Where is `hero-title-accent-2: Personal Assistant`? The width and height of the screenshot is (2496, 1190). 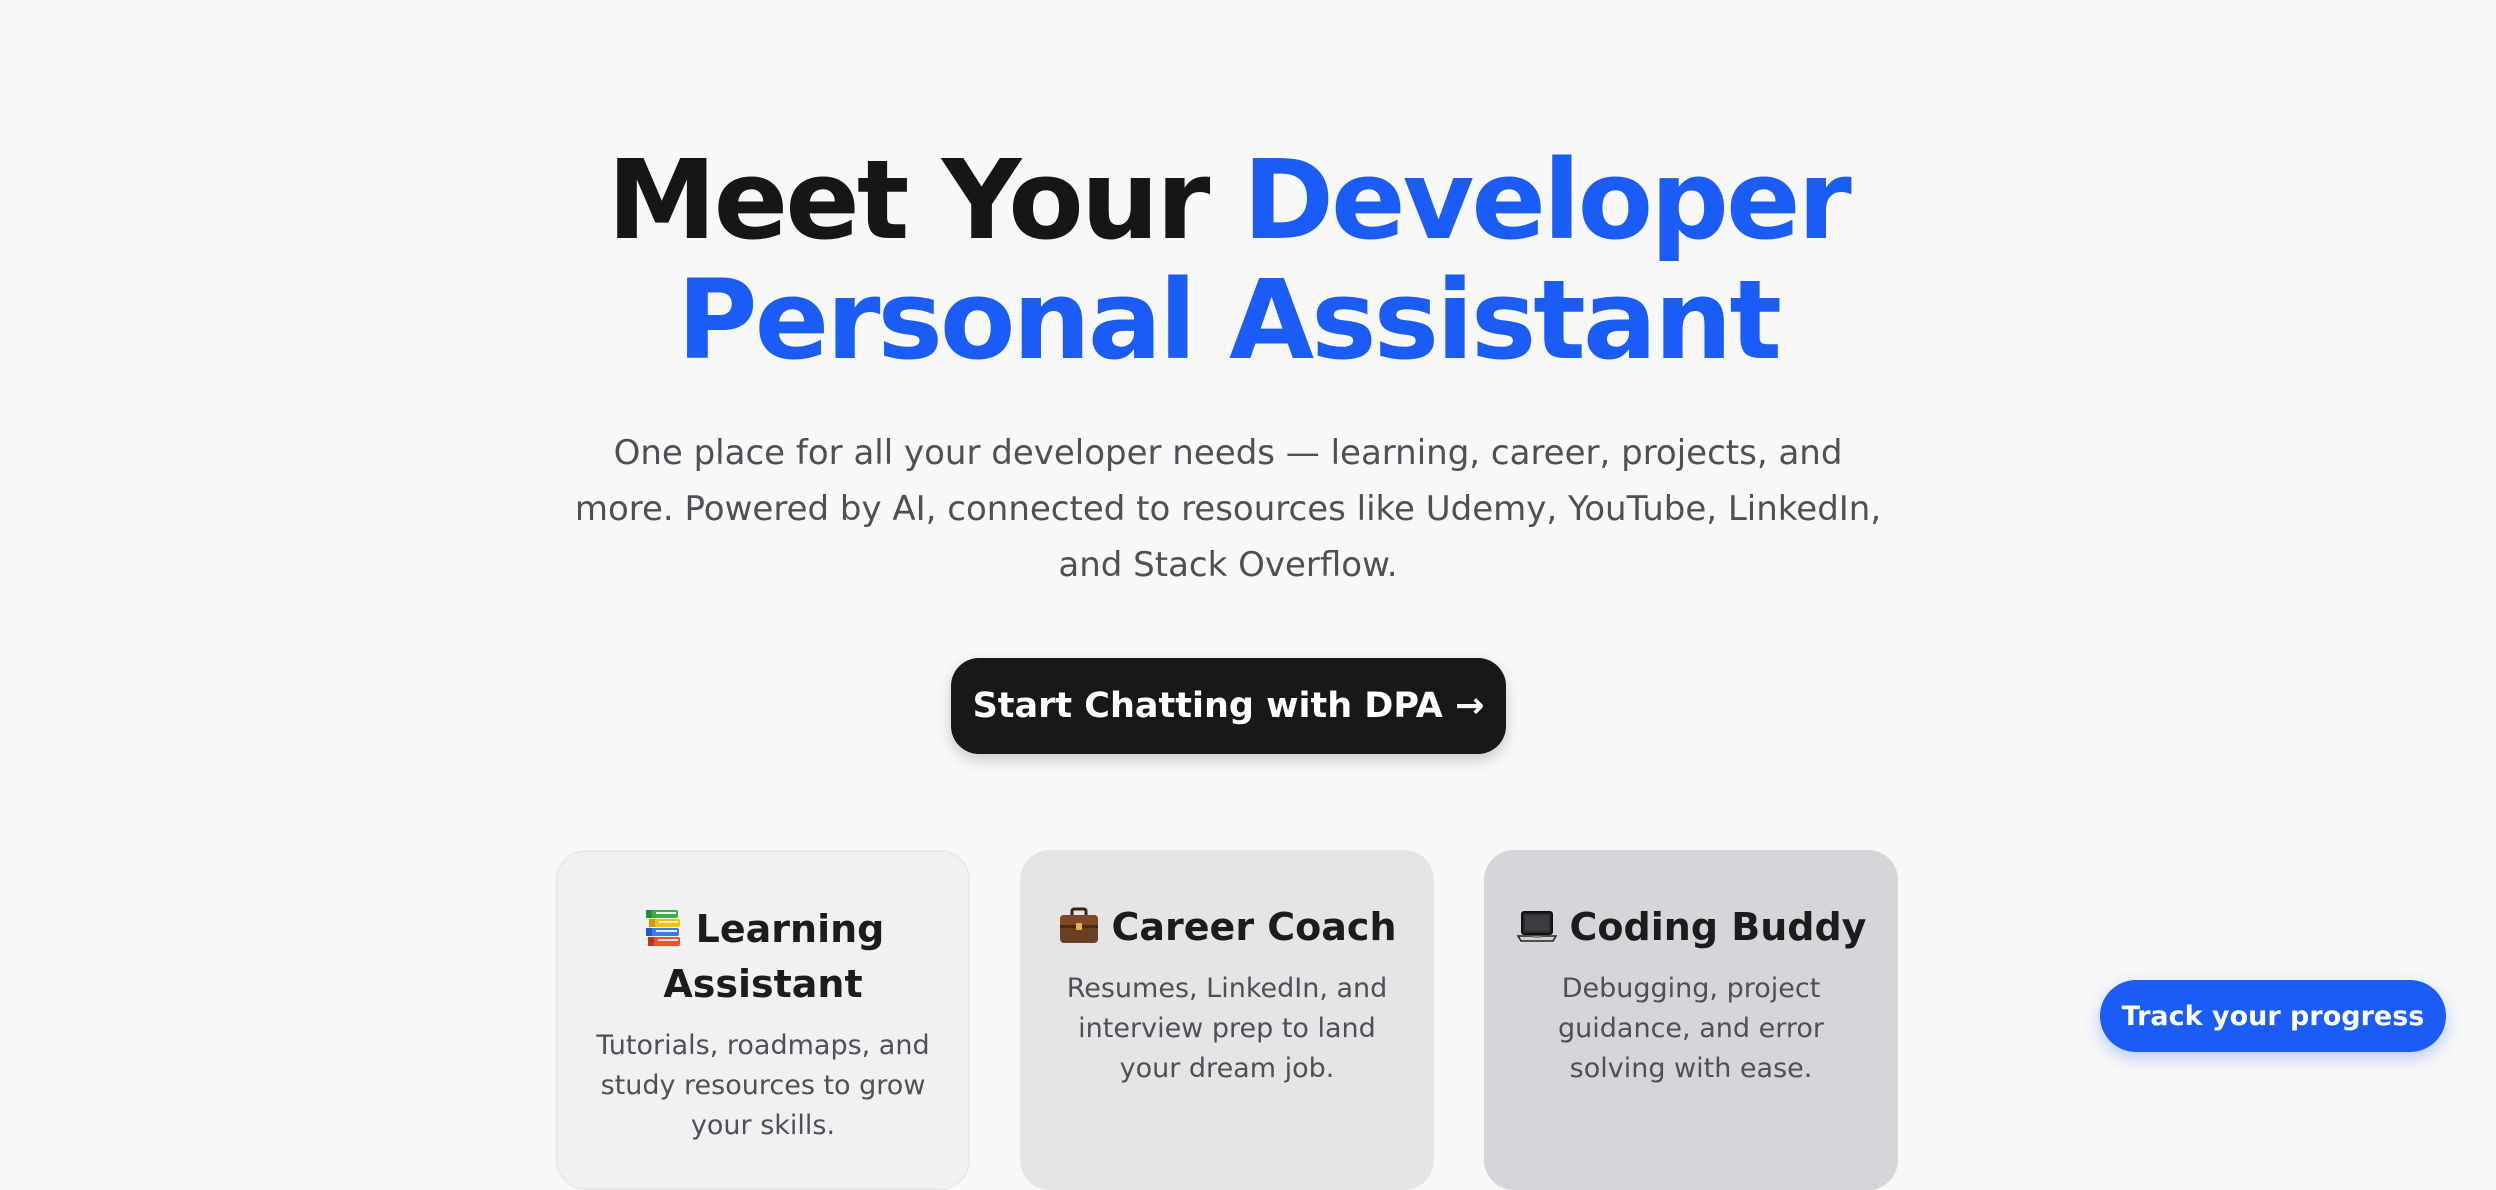
hero-title-accent-2: Personal Assistant is located at coordinates (1229, 320).